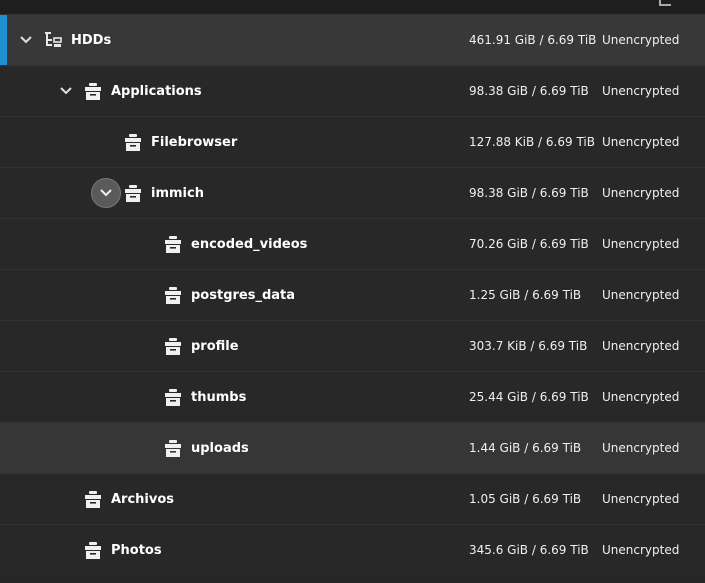 This screenshot has width=705, height=583. What do you see at coordinates (53, 40) in the screenshot?
I see `pool-tree-icon` at bounding box center [53, 40].